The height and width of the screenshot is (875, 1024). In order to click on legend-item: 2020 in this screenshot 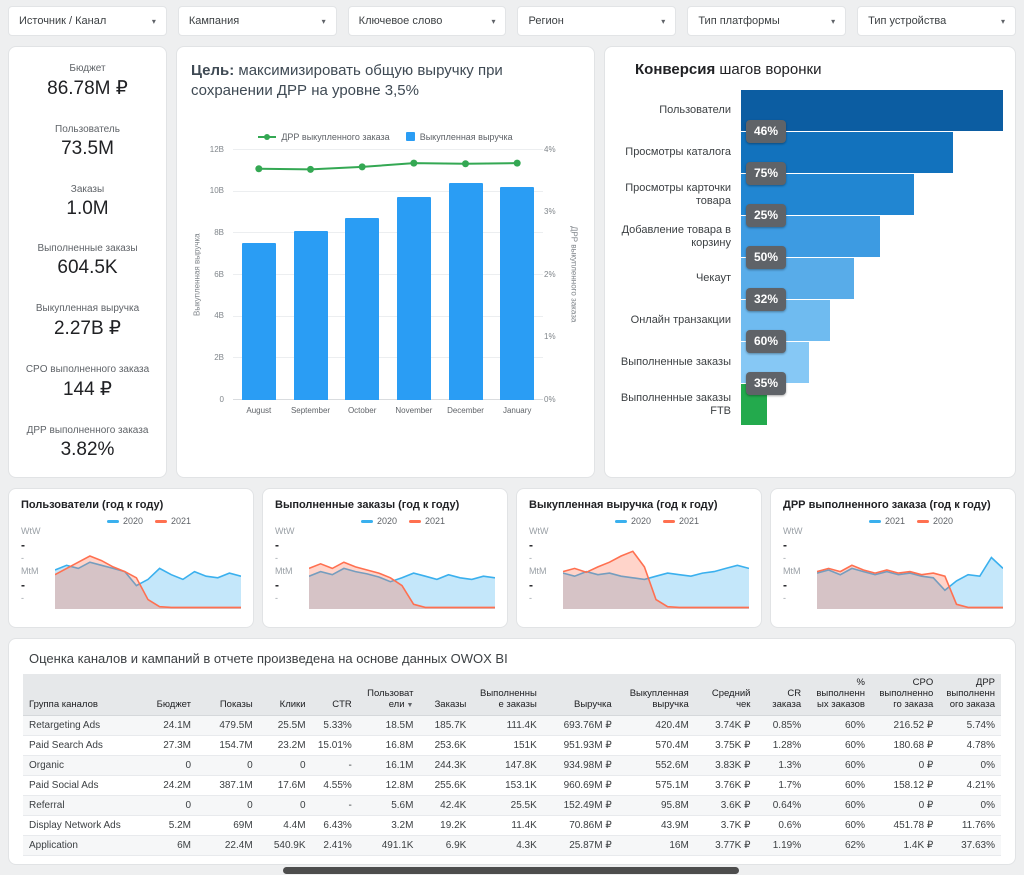, I will do `click(935, 521)`.